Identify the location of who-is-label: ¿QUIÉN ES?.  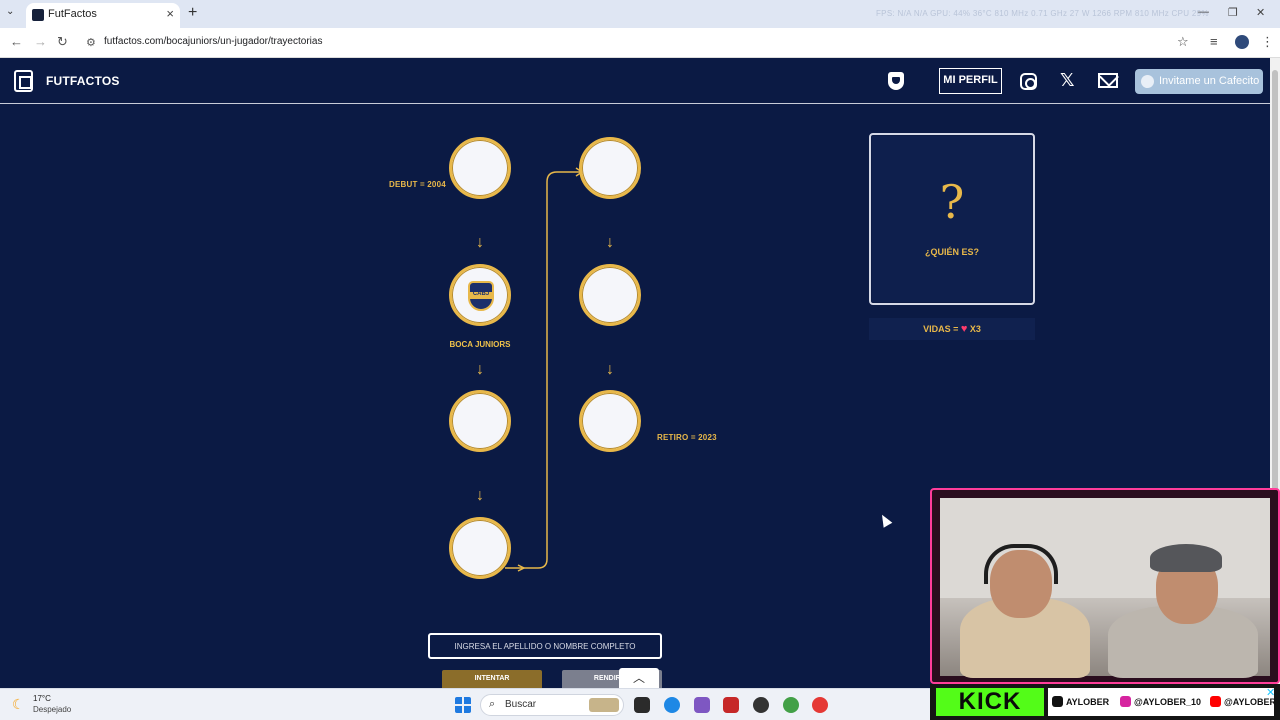
(951, 252).